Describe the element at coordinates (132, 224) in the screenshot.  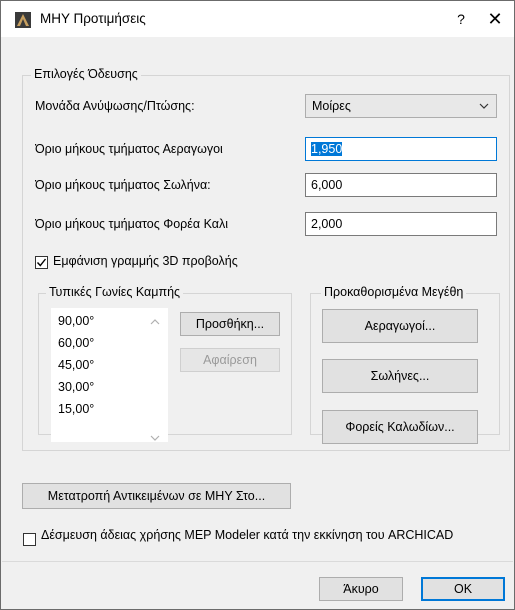
I see `cable-length-label: Όριο μήκους τμήματος Φορέα Καλι` at that location.